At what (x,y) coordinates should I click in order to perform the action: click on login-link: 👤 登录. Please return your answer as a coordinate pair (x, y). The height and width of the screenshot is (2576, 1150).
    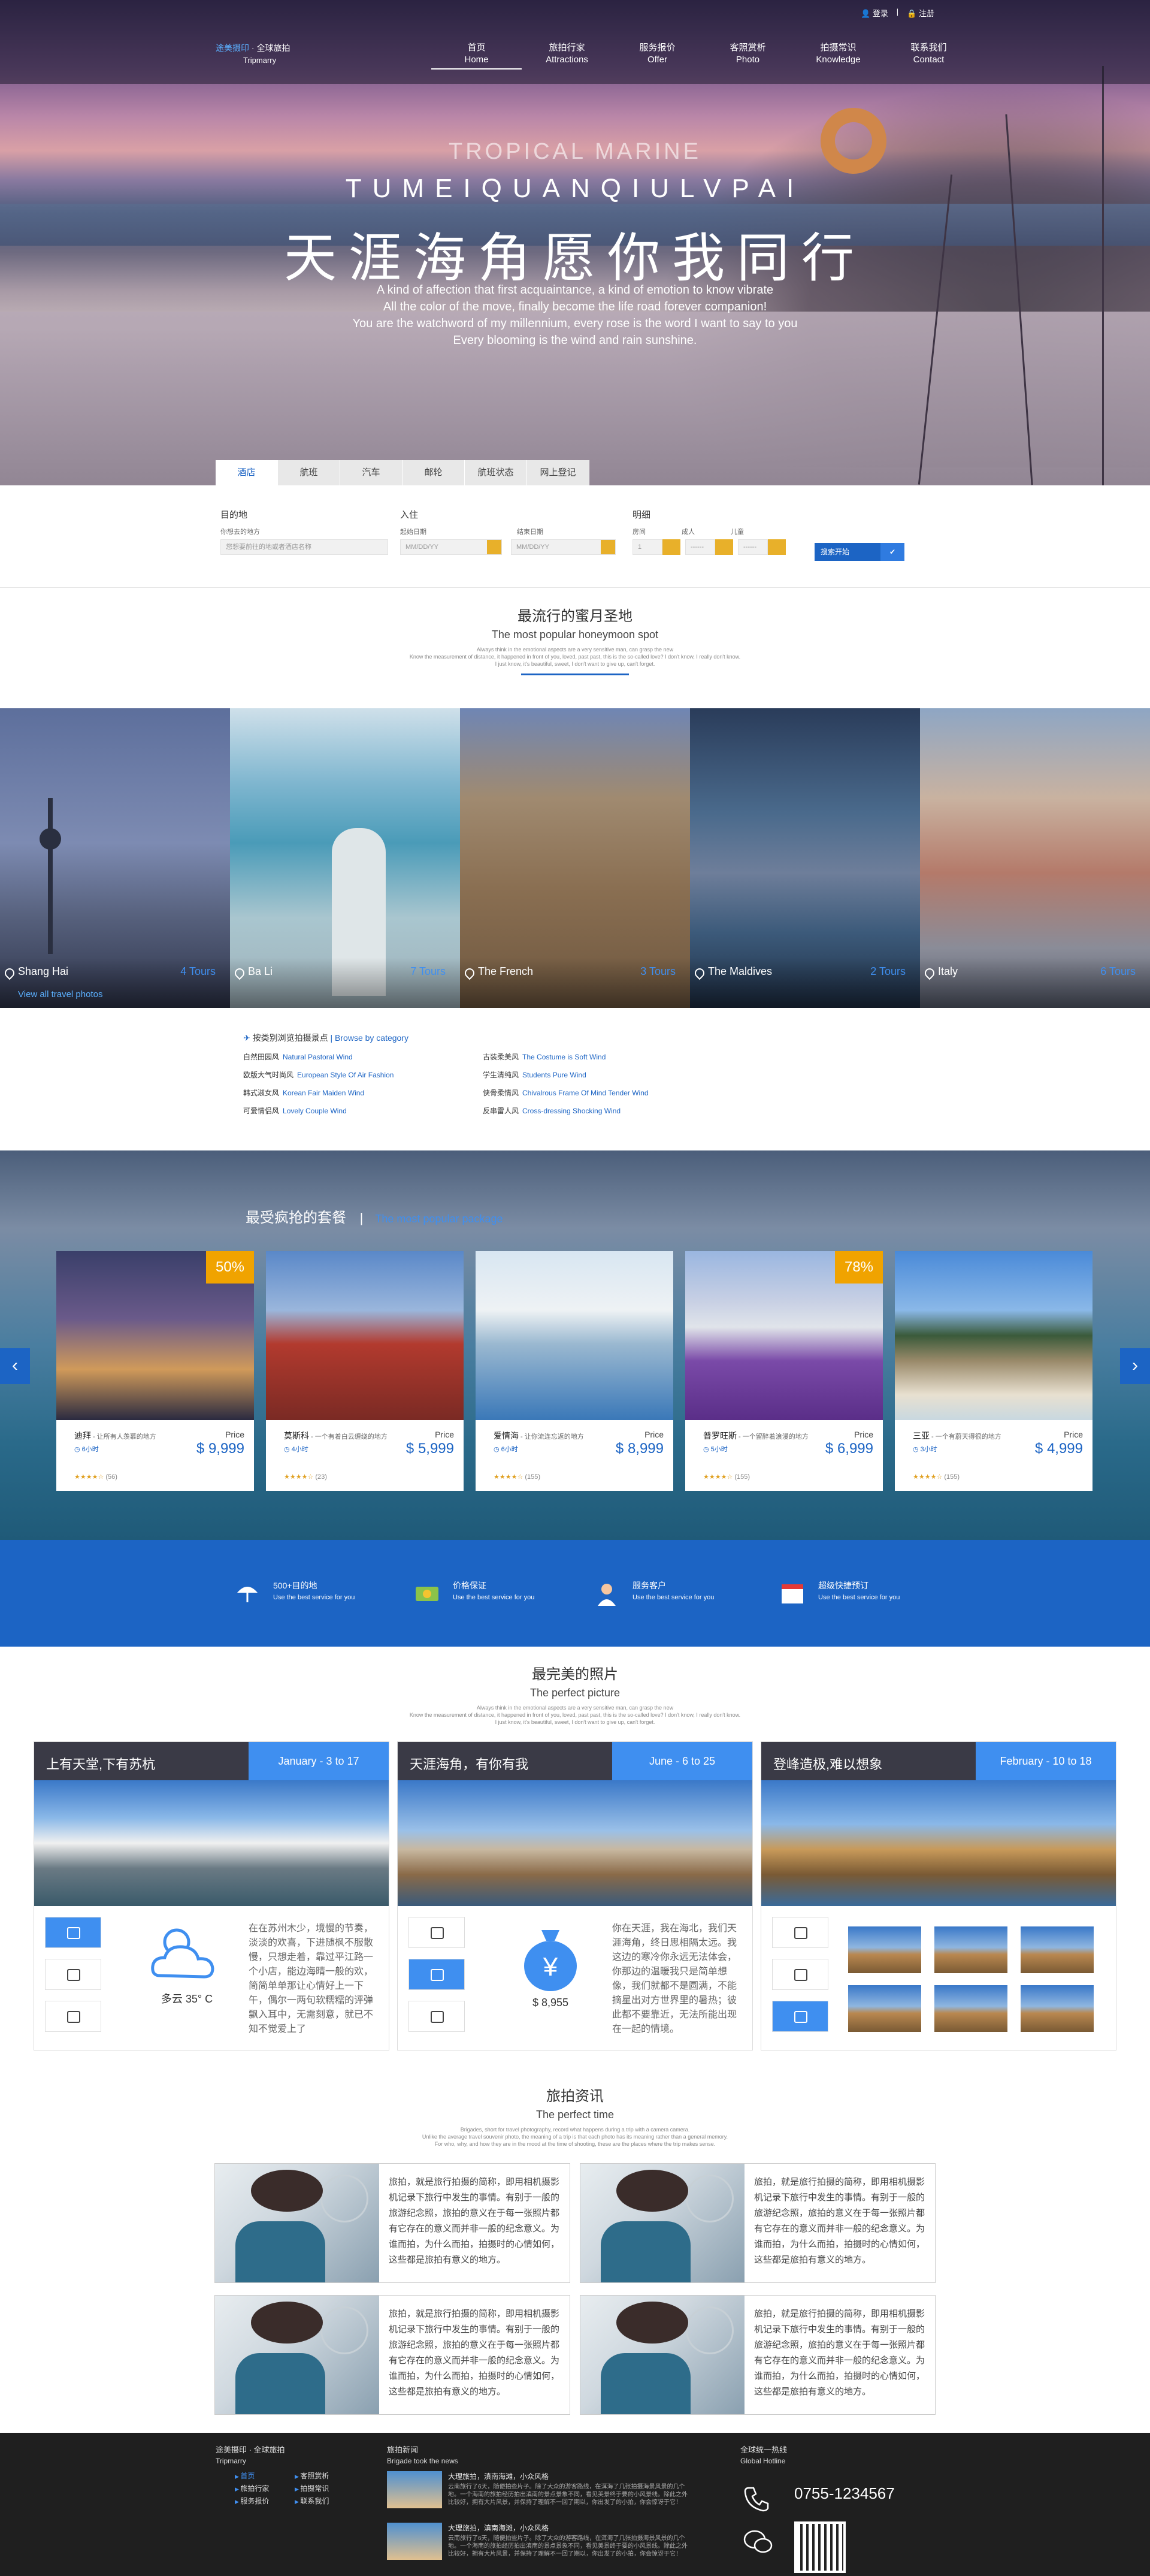
    Looking at the image, I should click on (874, 13).